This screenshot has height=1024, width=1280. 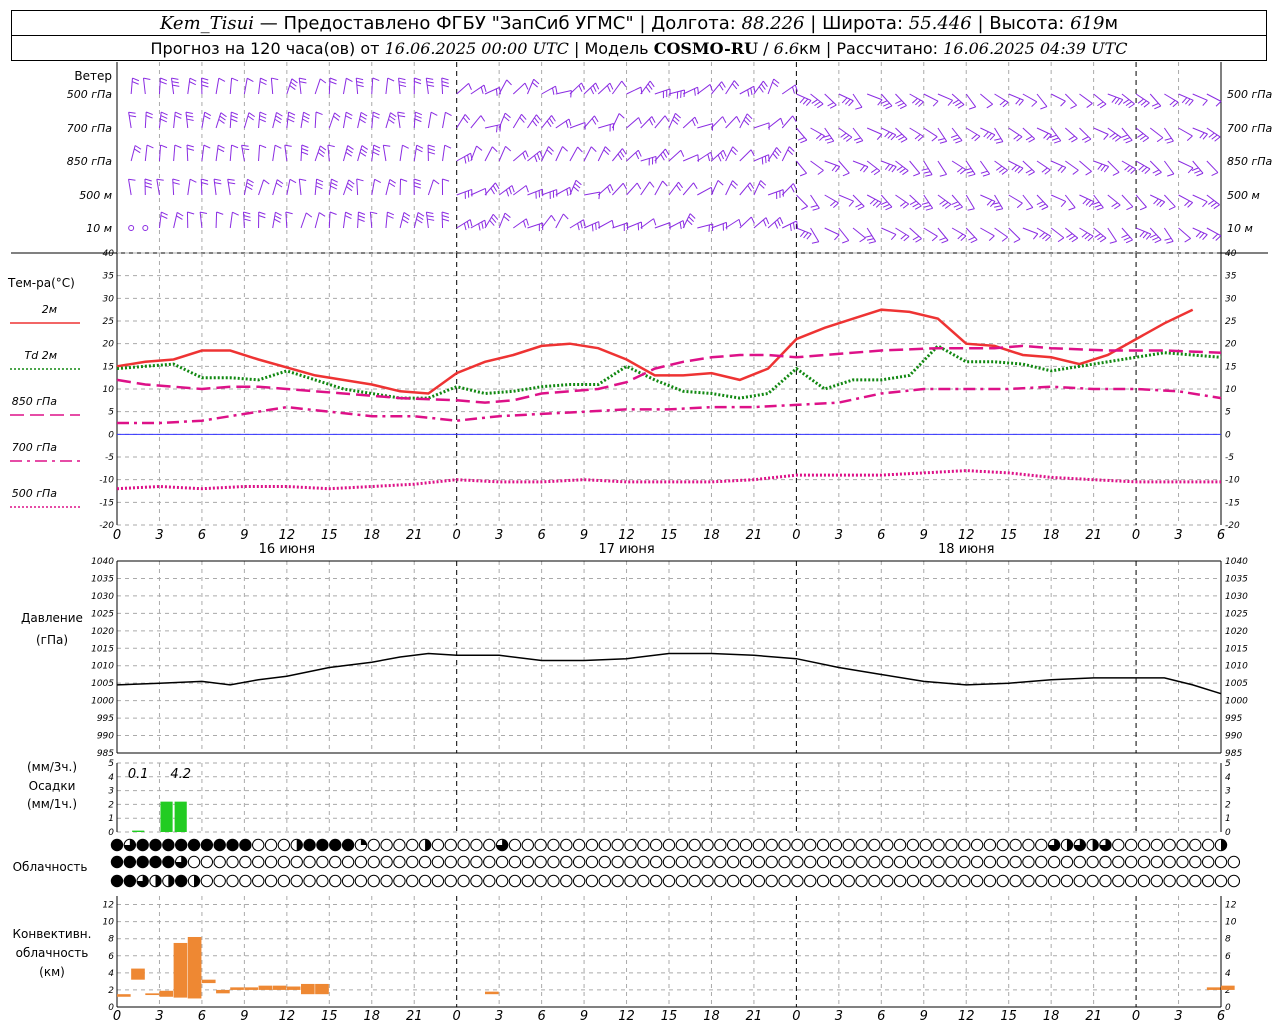 I want to click on press-tick-right: 1015, so click(x=1236, y=649).